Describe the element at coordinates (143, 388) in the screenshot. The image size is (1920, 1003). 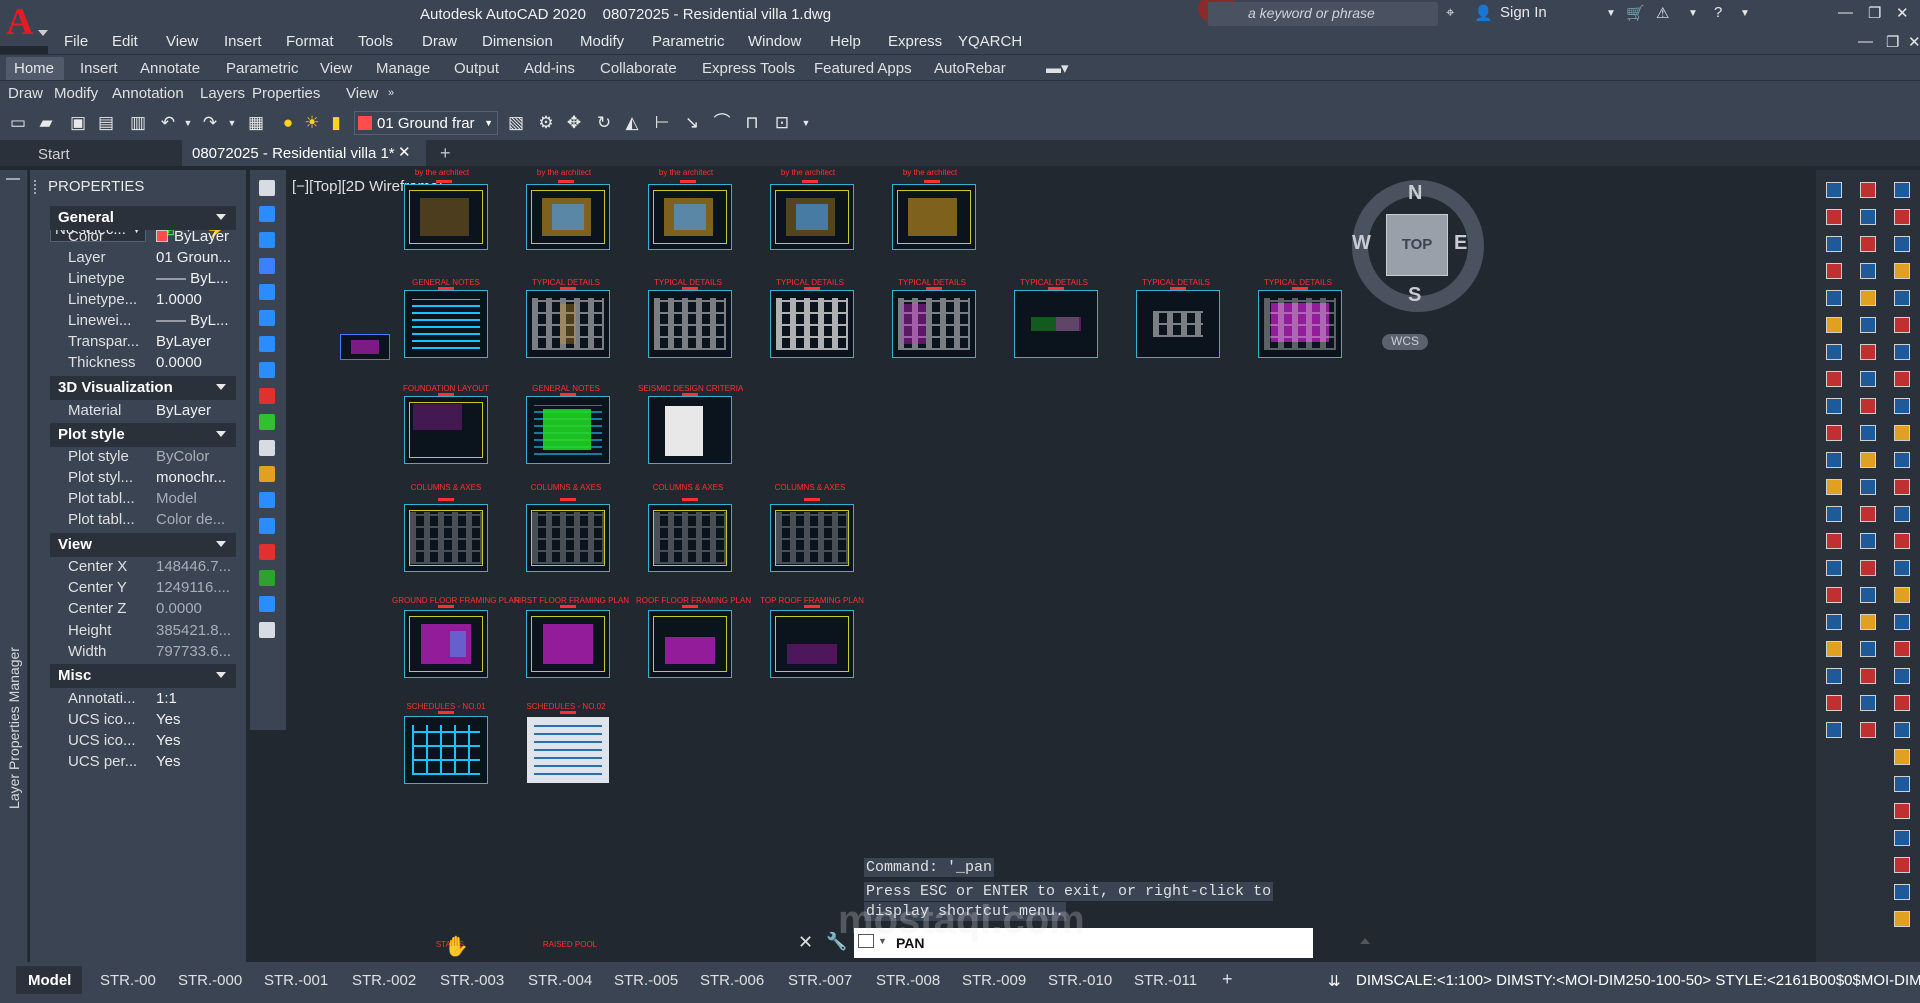
I see `section-3d-visualization: 3D Visualization` at that location.